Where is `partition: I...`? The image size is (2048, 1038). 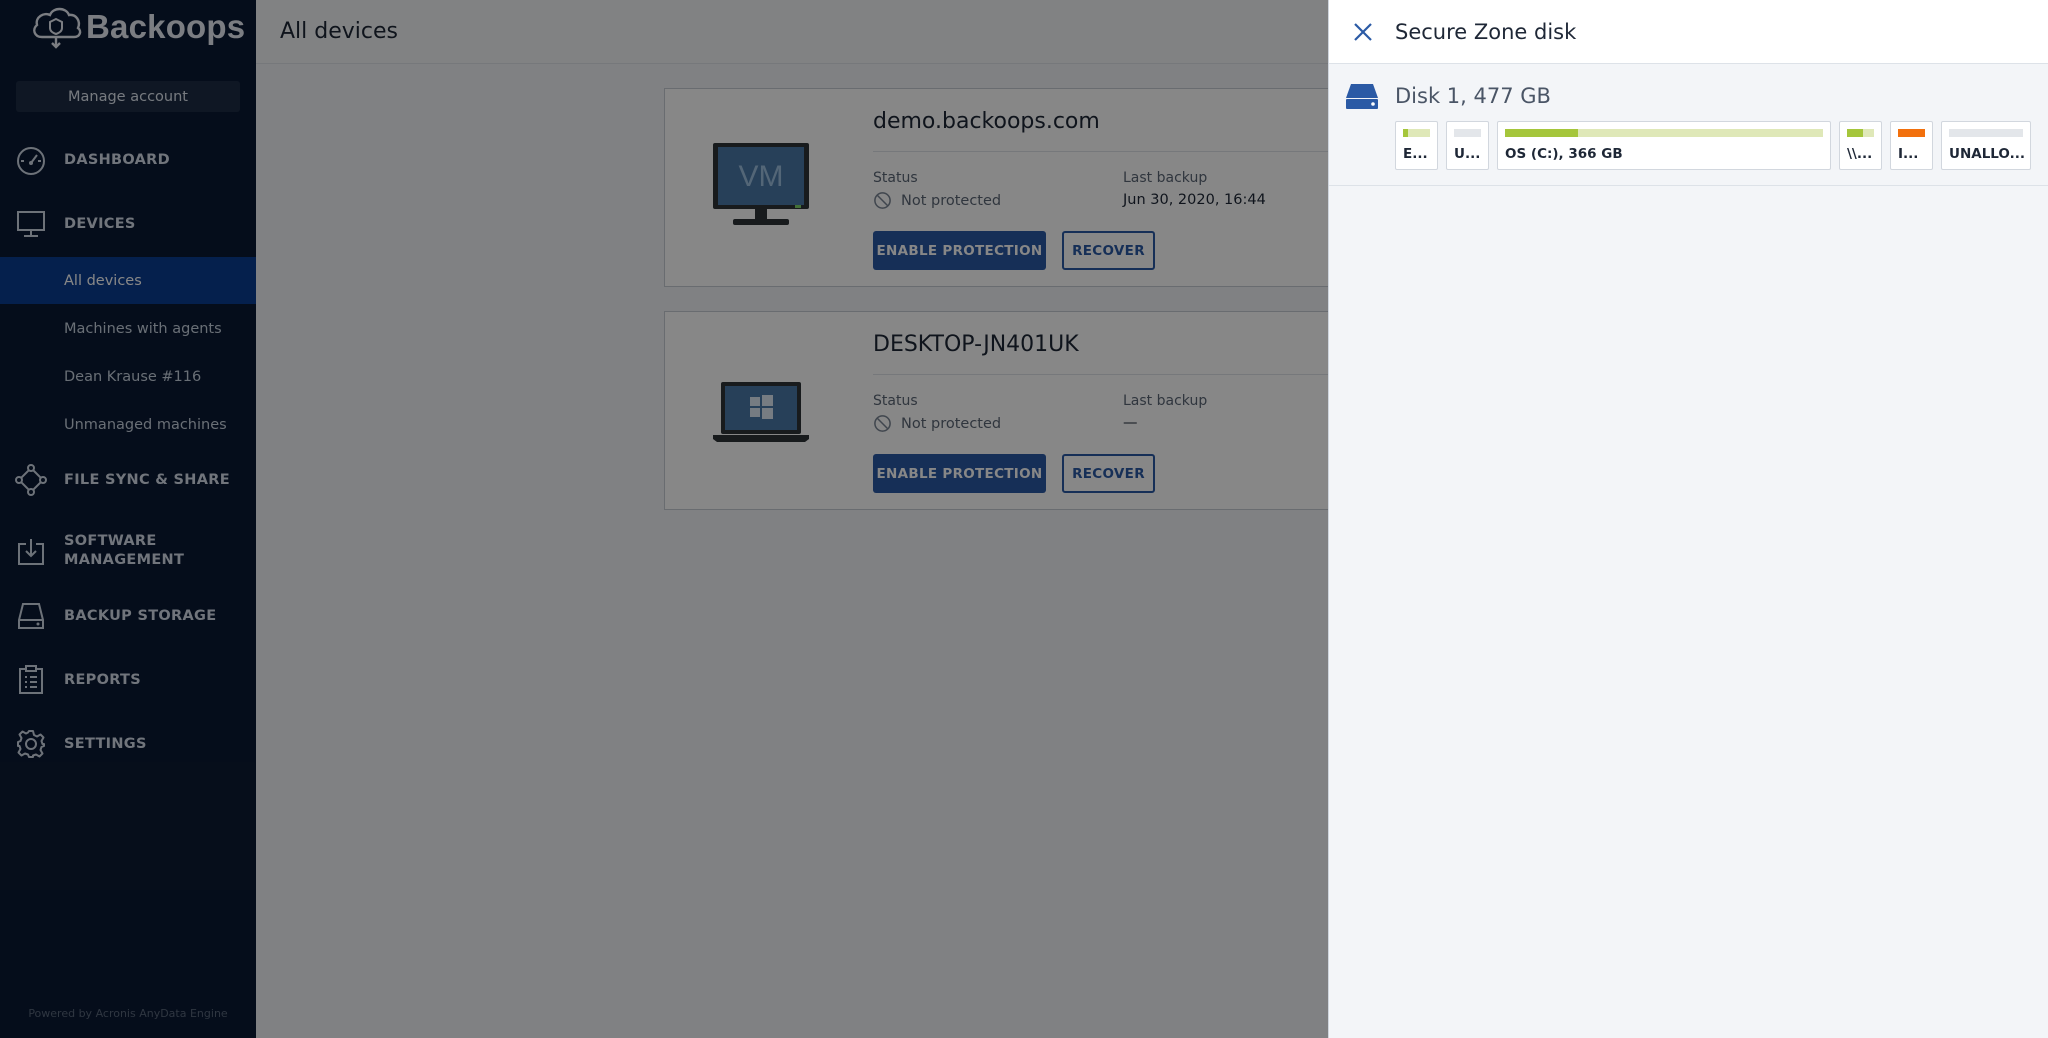
partition: I... is located at coordinates (1911, 145).